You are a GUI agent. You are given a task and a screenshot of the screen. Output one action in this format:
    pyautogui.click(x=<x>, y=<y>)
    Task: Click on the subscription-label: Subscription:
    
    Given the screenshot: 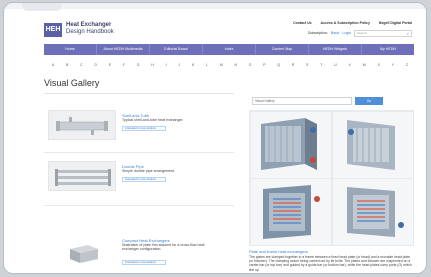 What is the action you would take?
    pyautogui.click(x=317, y=33)
    